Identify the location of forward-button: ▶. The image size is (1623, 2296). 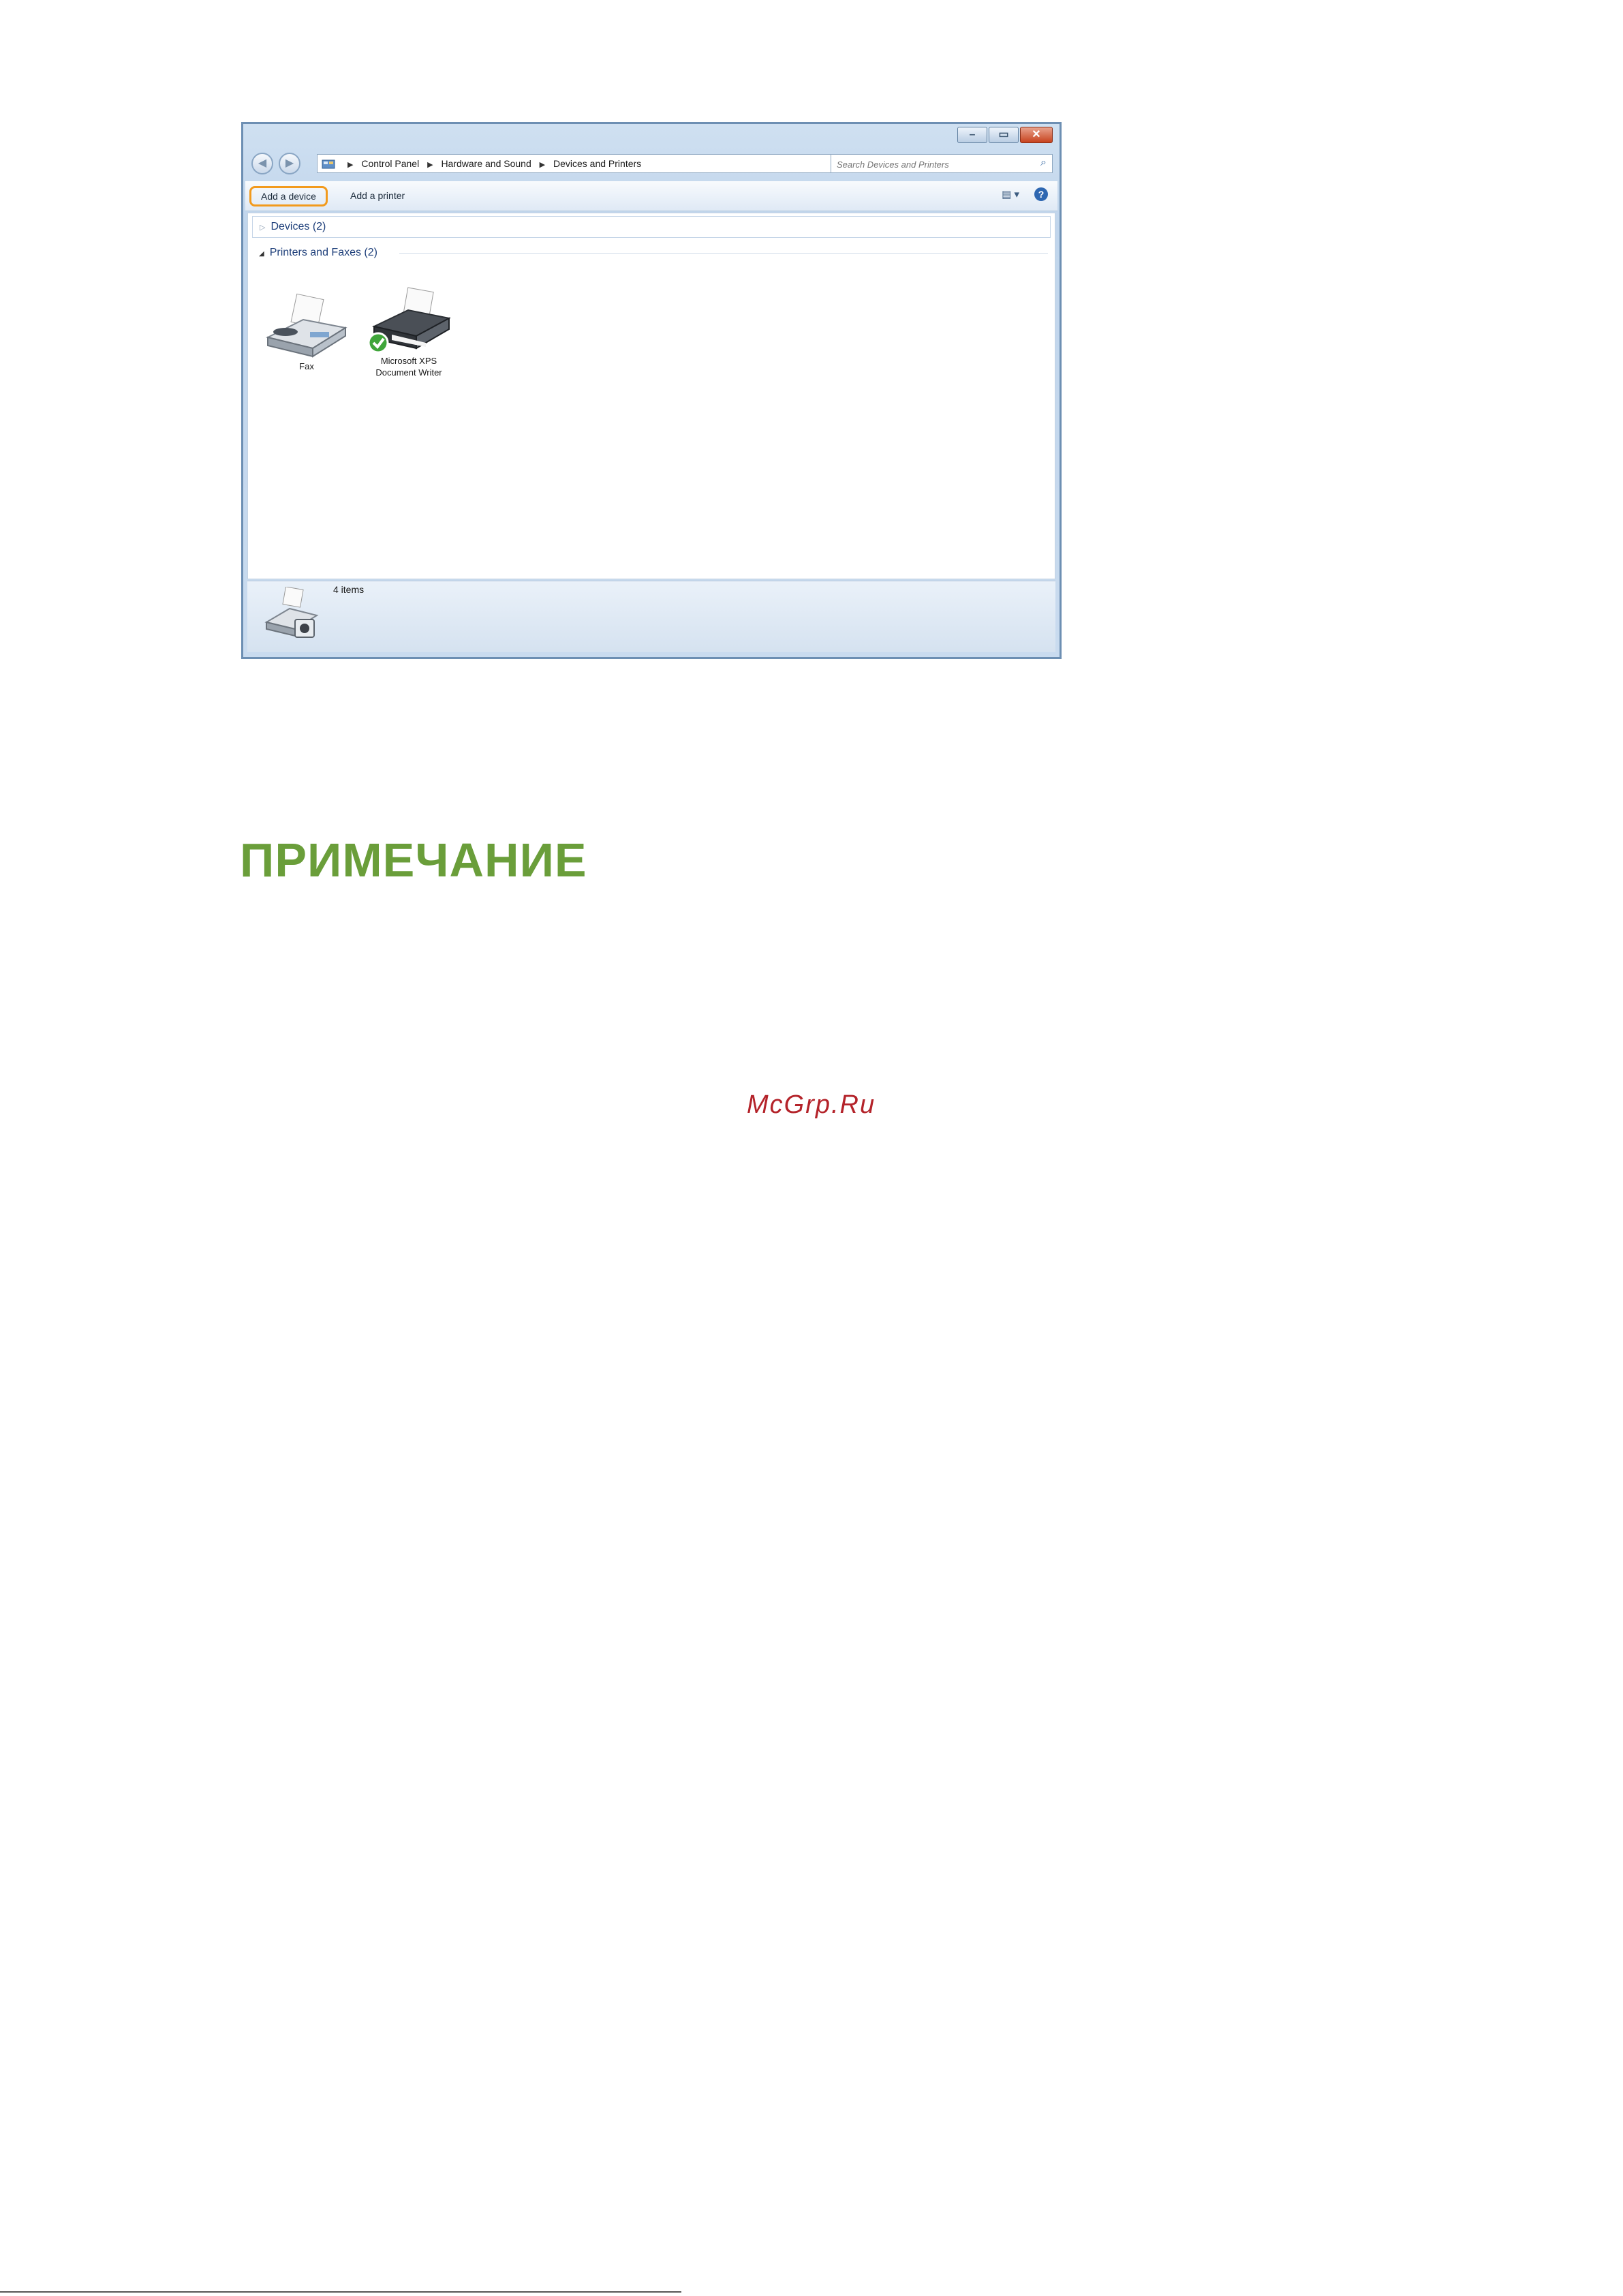
(289, 163).